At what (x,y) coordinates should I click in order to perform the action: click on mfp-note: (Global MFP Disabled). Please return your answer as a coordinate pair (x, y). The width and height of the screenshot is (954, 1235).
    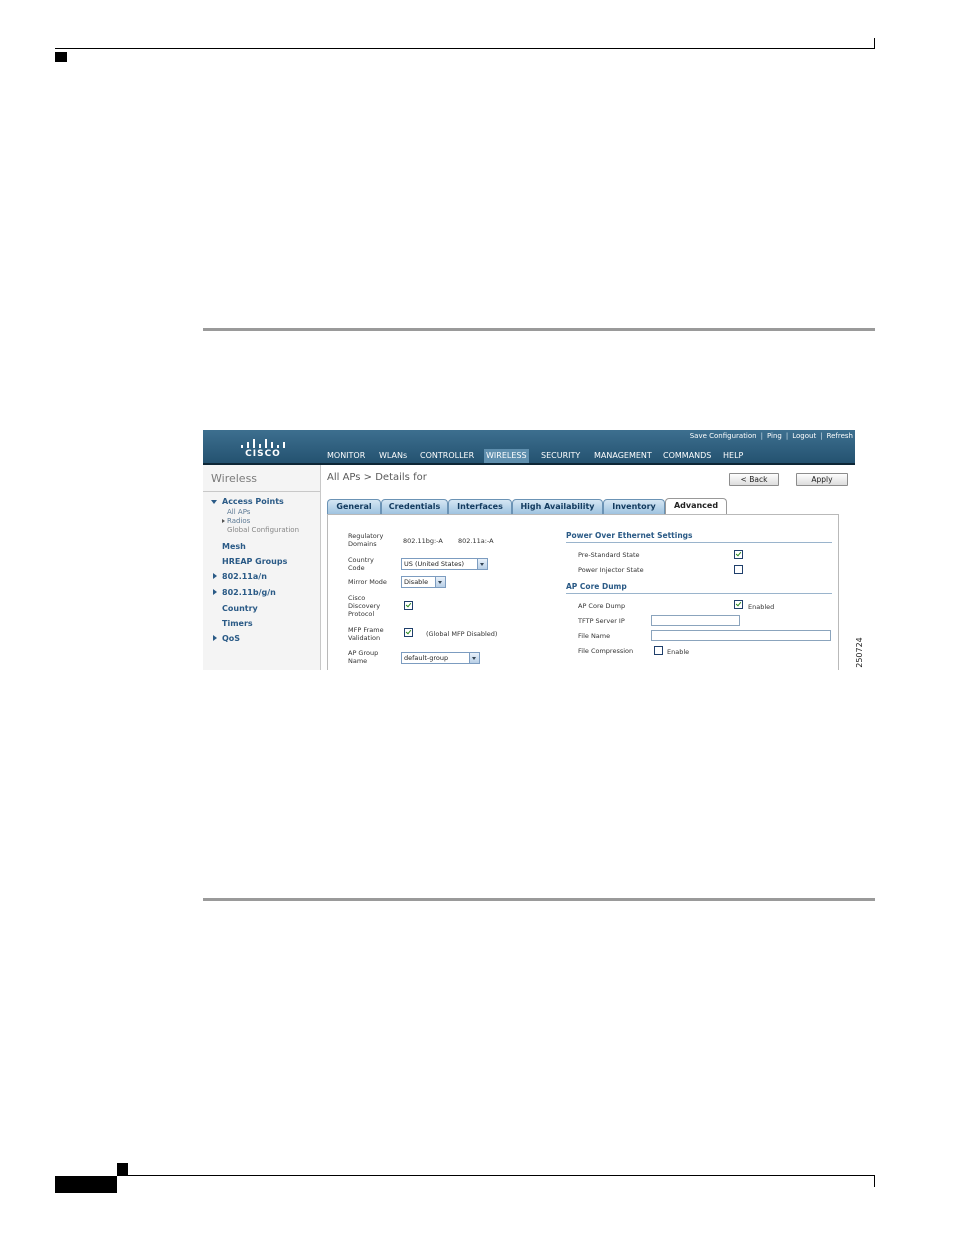
    Looking at the image, I should click on (462, 634).